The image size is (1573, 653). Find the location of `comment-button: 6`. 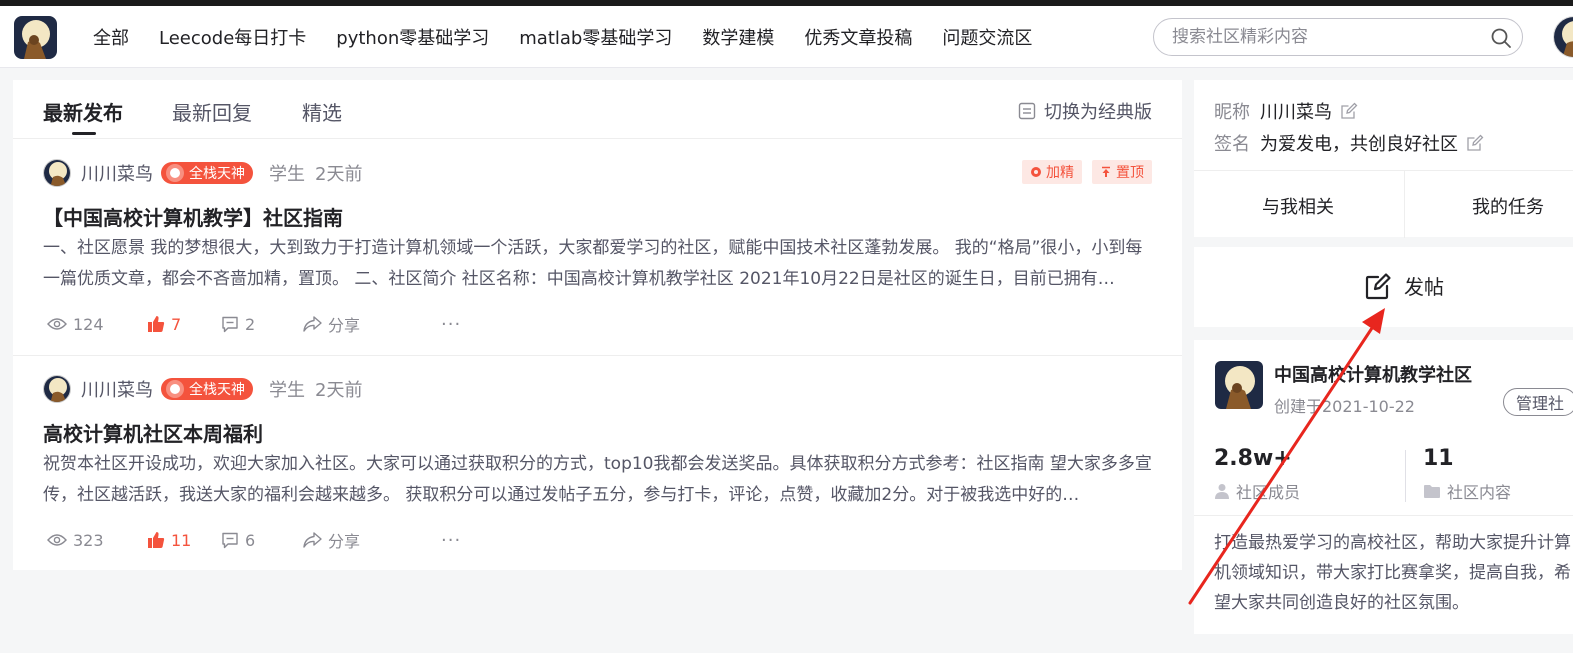

comment-button: 6 is located at coordinates (262, 540).